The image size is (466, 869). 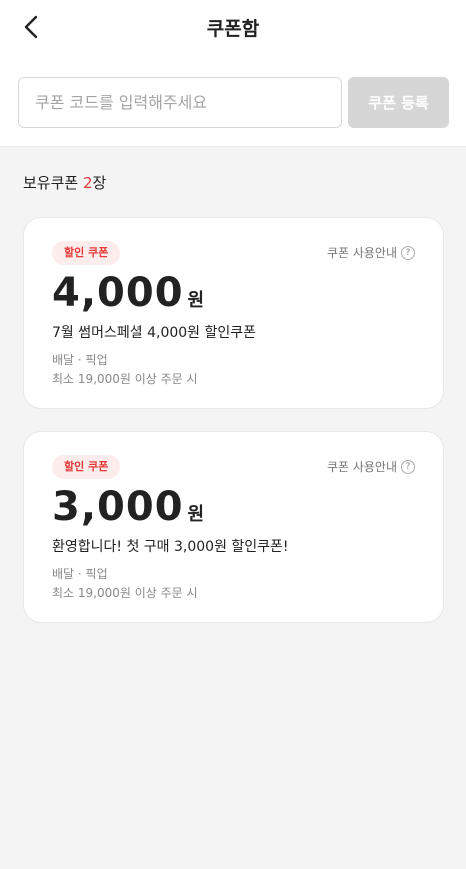 I want to click on coupon-count-number: 2, so click(x=87, y=183).